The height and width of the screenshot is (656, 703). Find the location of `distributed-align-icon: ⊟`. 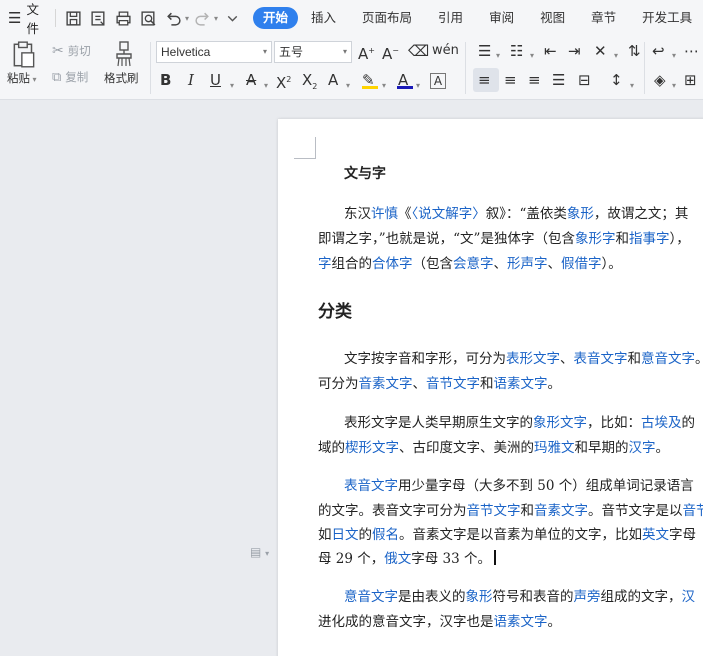

distributed-align-icon: ⊟ is located at coordinates (584, 80).